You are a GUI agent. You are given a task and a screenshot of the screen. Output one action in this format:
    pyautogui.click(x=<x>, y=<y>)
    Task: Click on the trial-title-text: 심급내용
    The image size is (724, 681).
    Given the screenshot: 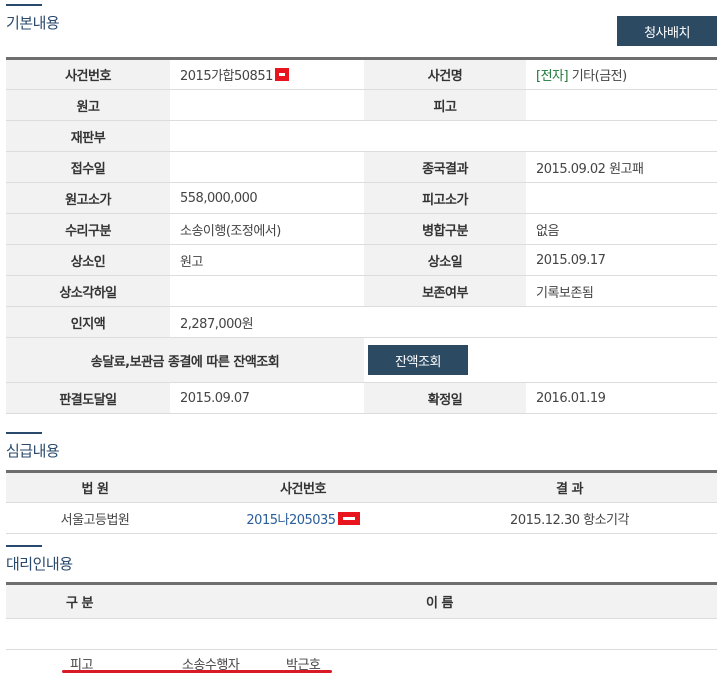 What is the action you would take?
    pyautogui.click(x=33, y=451)
    